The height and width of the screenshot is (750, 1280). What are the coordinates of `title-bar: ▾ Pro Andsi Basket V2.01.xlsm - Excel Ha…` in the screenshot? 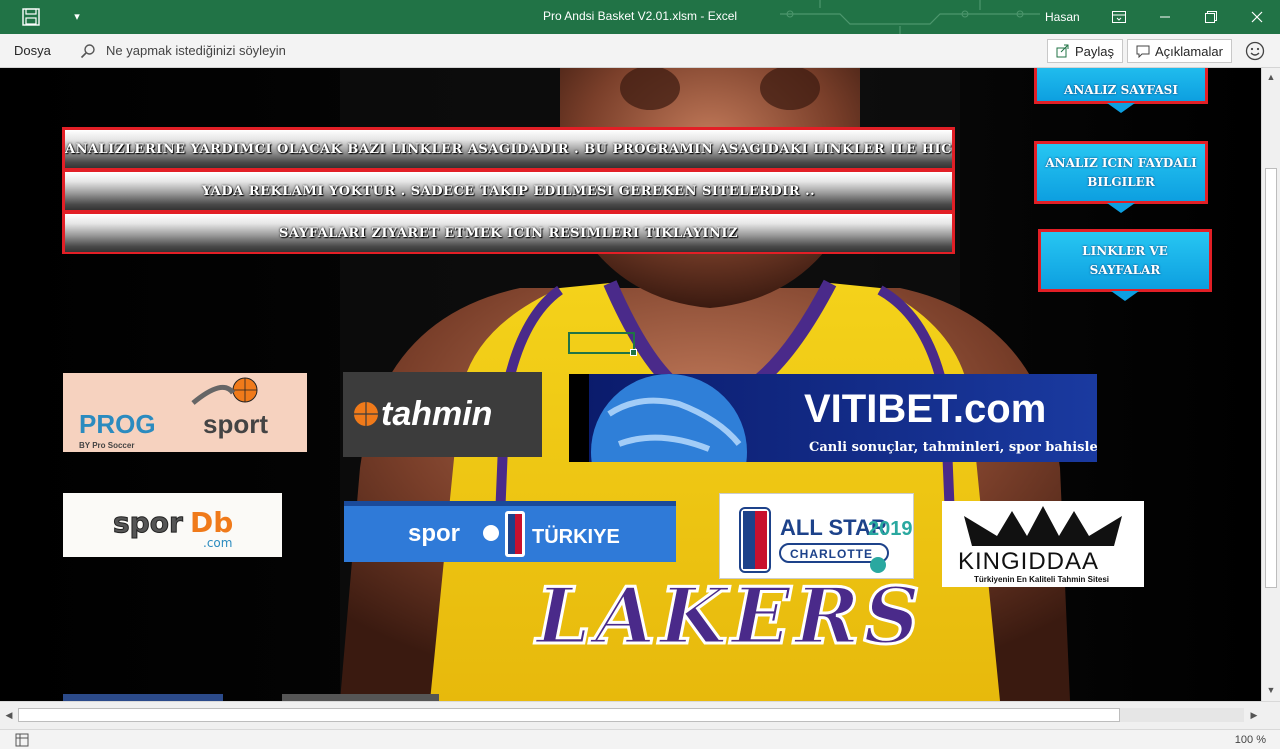 It's located at (640, 17).